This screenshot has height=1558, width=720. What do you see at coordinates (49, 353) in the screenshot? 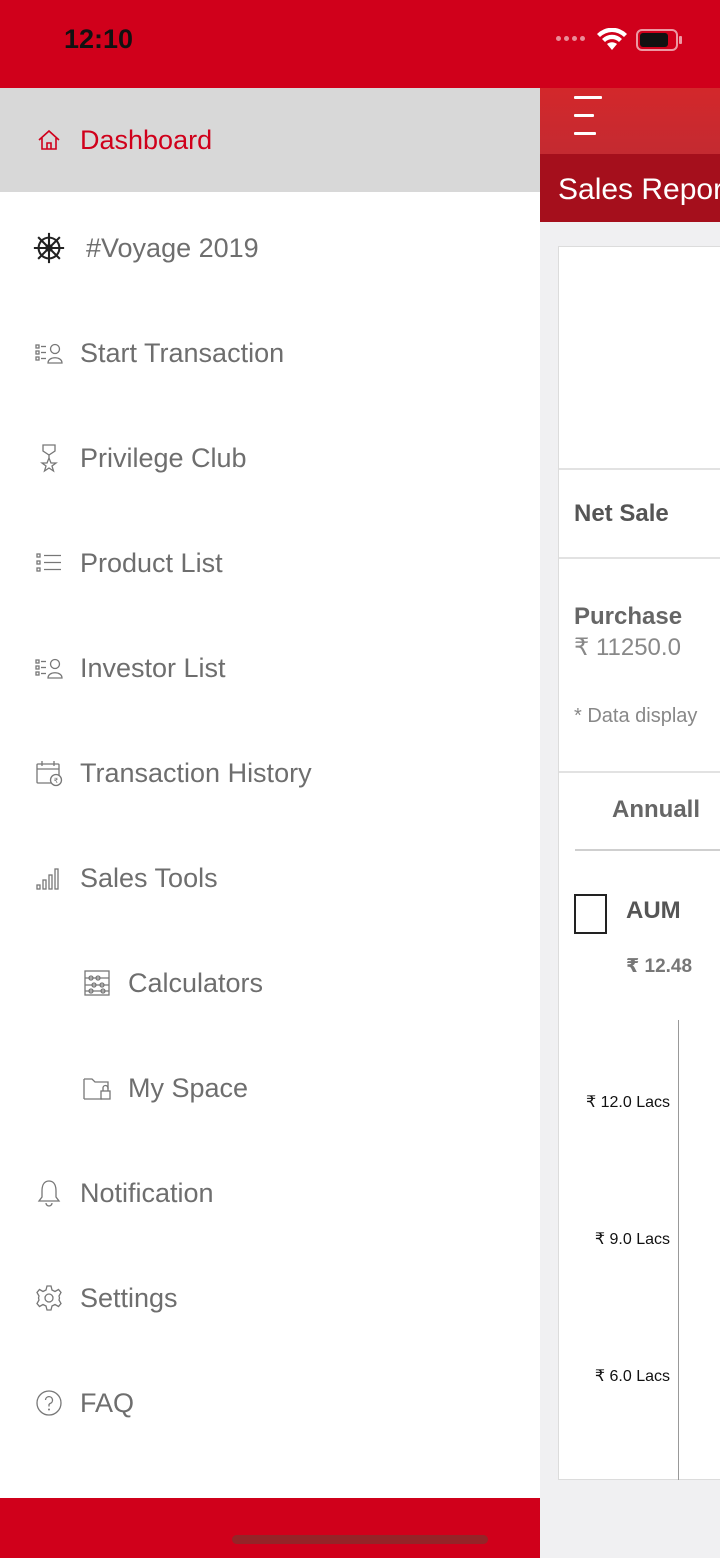
I see `transaction-user-icon` at bounding box center [49, 353].